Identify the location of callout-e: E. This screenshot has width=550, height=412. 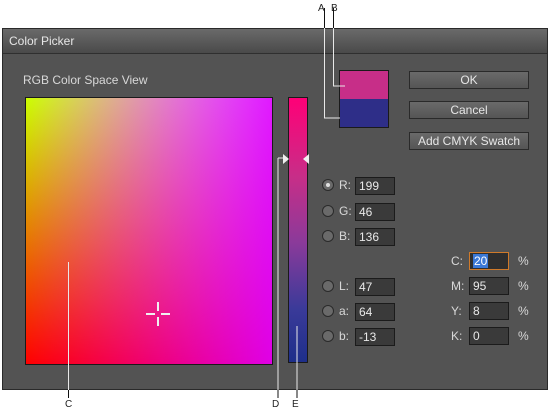
(295, 404).